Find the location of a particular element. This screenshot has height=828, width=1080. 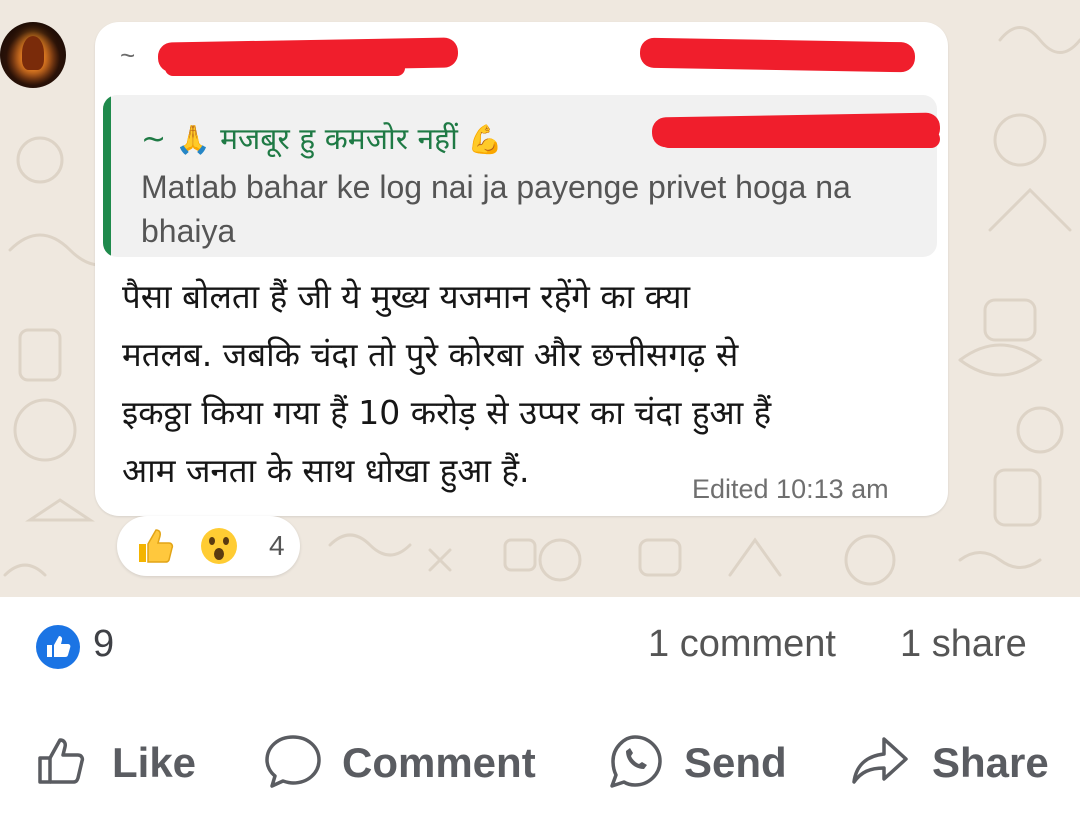

quoted-sender: ~ 🙏 मजबूर हु कमजोर नहीं 💪 is located at coordinates (321, 137).